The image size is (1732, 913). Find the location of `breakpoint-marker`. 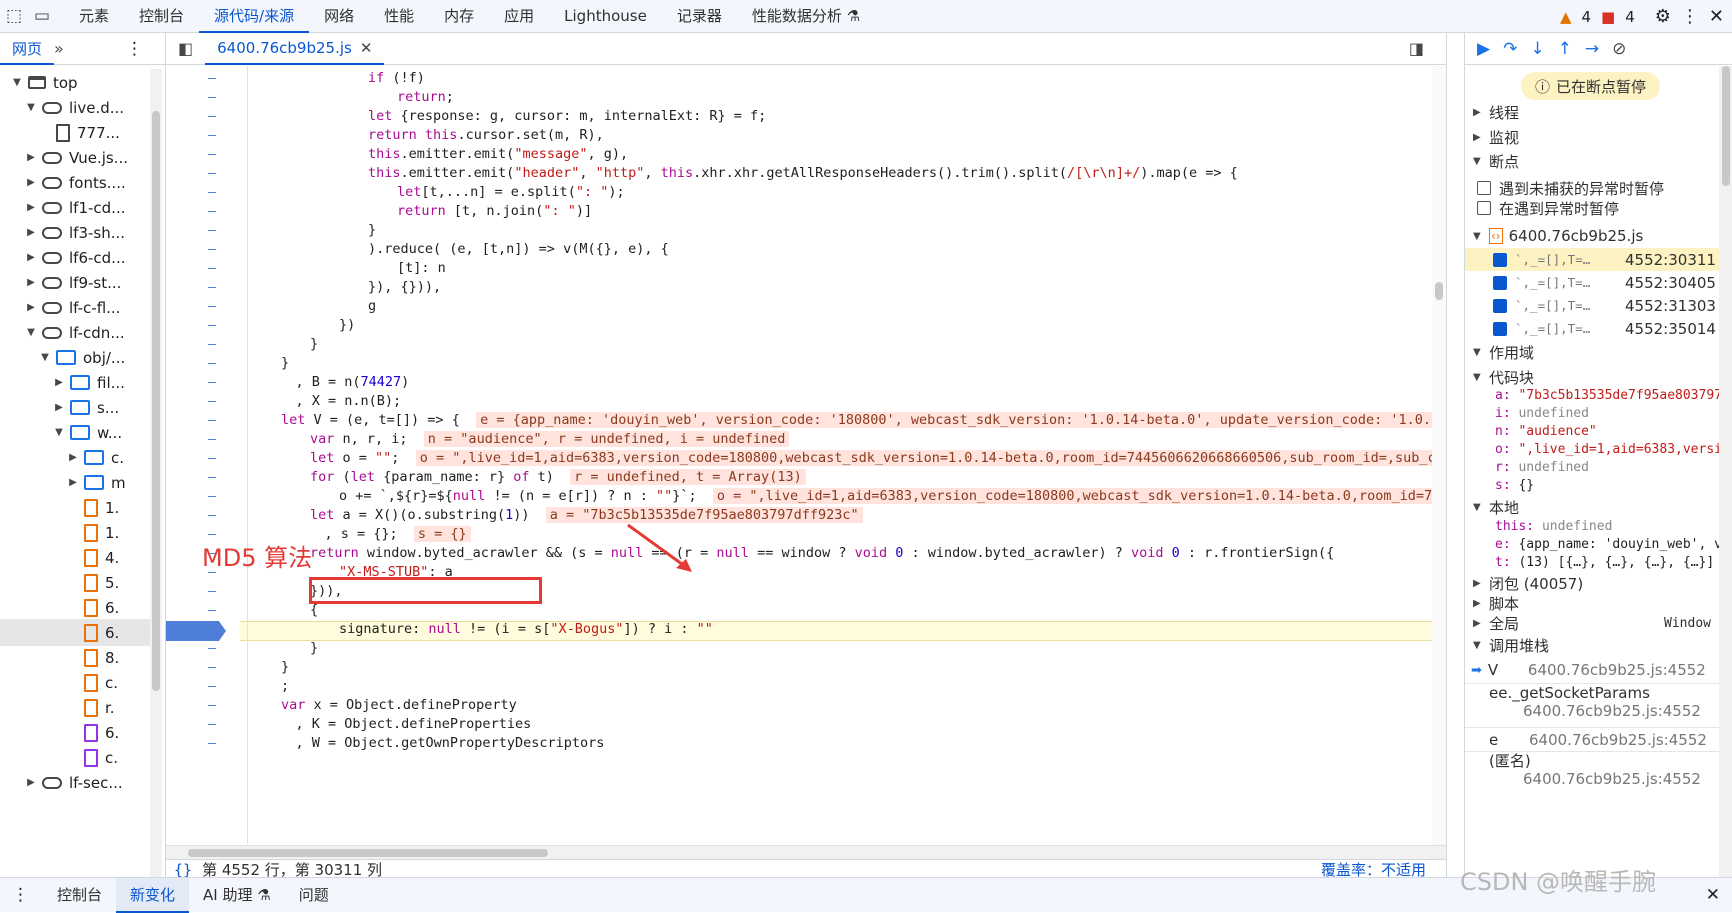

breakpoint-marker is located at coordinates (196, 631).